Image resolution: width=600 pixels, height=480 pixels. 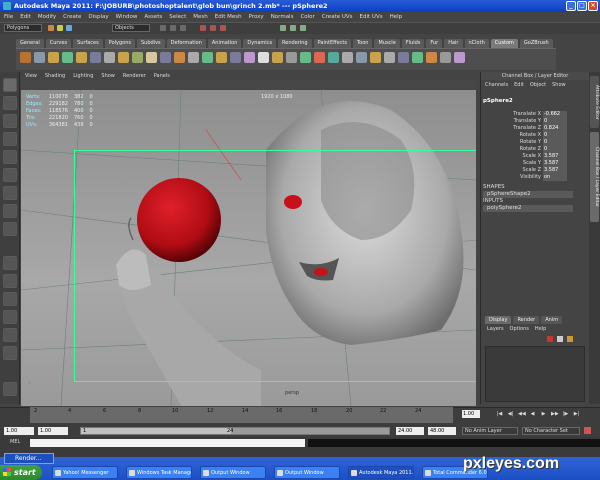 What do you see at coordinates (552, 320) in the screenshot?
I see `layer-tab-anim: Anim` at bounding box center [552, 320].